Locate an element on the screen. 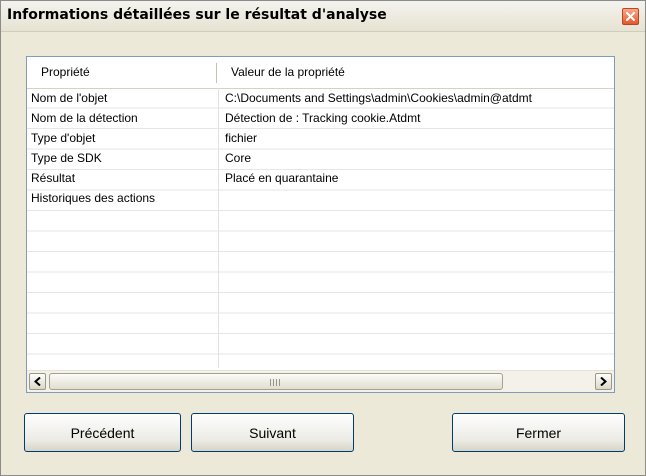 The height and width of the screenshot is (476, 646). horizontal-scrollbar is located at coordinates (320, 381).